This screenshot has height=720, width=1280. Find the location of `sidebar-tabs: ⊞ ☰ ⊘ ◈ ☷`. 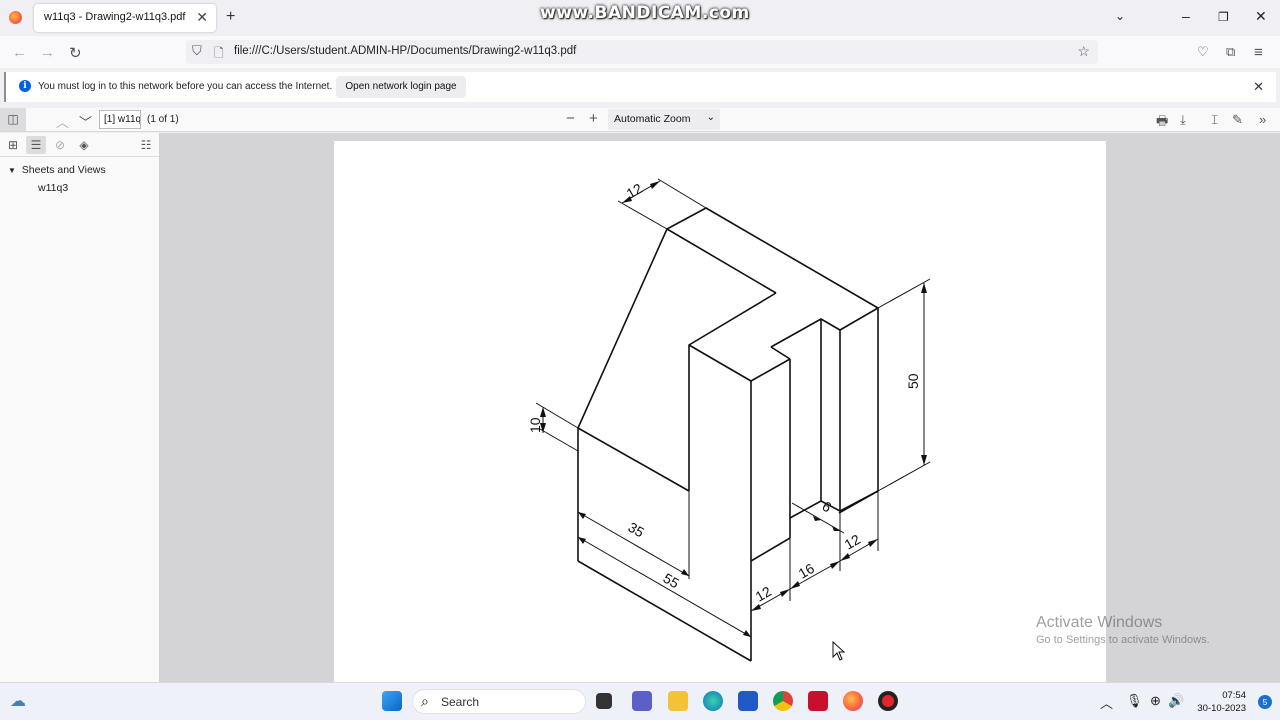

sidebar-tabs: ⊞ ☰ ⊘ ◈ ☷ is located at coordinates (79, 145).